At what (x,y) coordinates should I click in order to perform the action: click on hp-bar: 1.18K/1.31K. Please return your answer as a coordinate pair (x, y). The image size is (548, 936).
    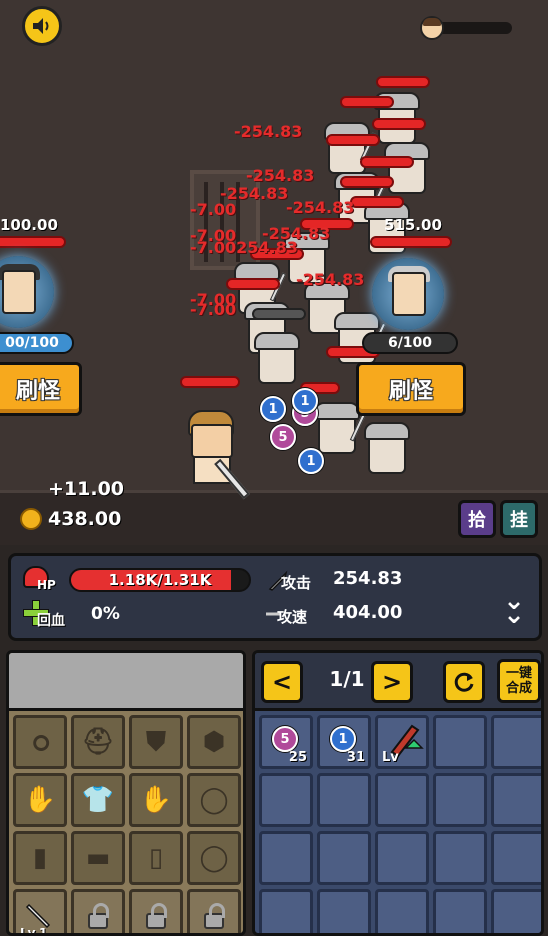
    Looking at the image, I should click on (160, 580).